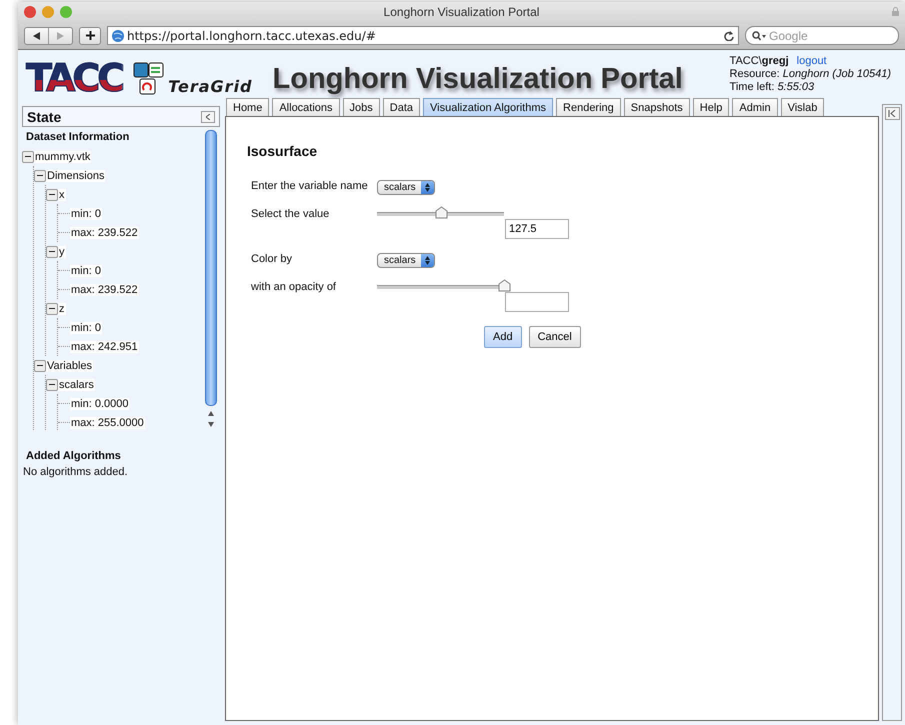 The height and width of the screenshot is (725, 905). Describe the element at coordinates (294, 287) in the screenshot. I see `field-label: with an opacity of` at that location.